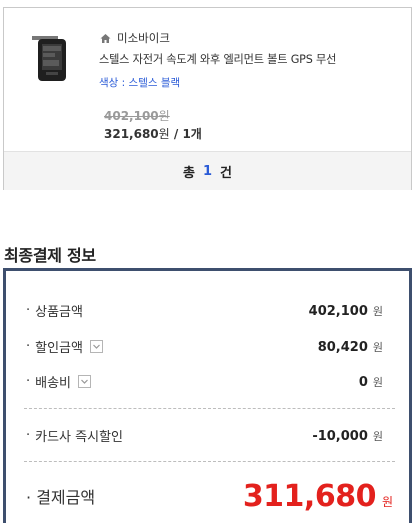 The width and height of the screenshot is (414, 523). What do you see at coordinates (387, 502) in the screenshot?
I see `total-payment-unit: 원` at bounding box center [387, 502].